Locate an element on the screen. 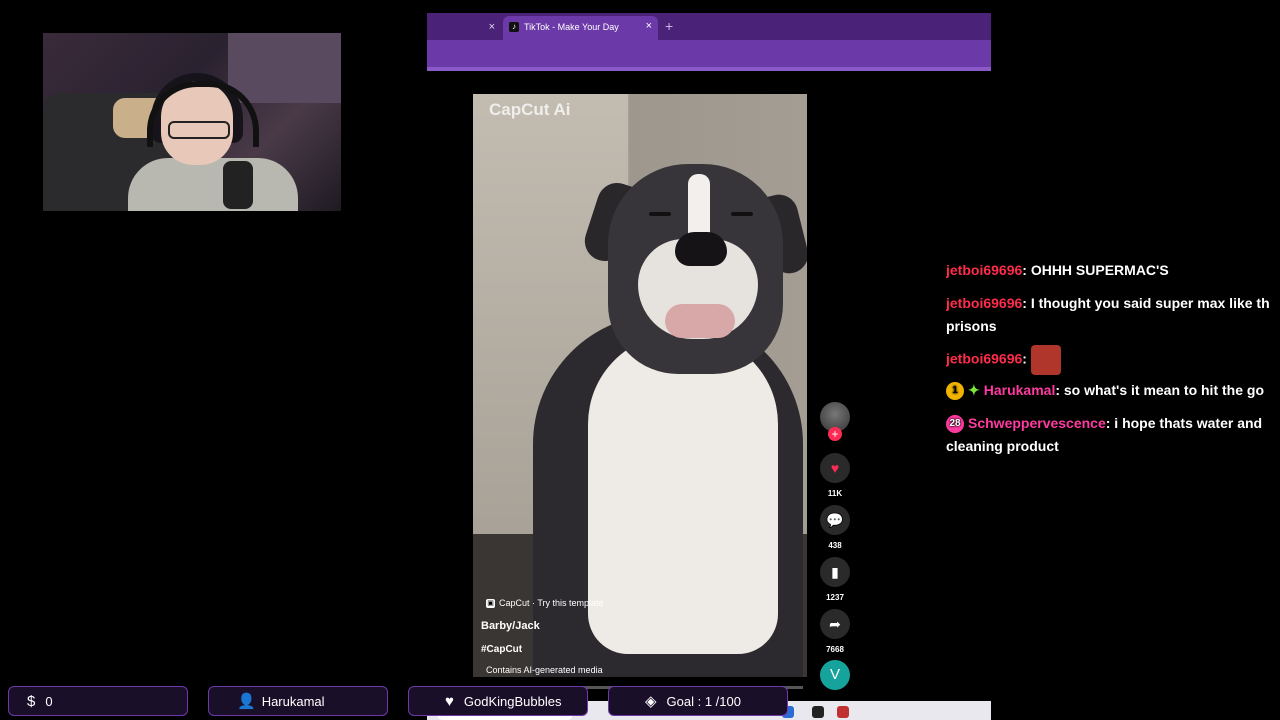 The height and width of the screenshot is (720, 1280). share-arrow-icon: ➦ is located at coordinates (835, 624).